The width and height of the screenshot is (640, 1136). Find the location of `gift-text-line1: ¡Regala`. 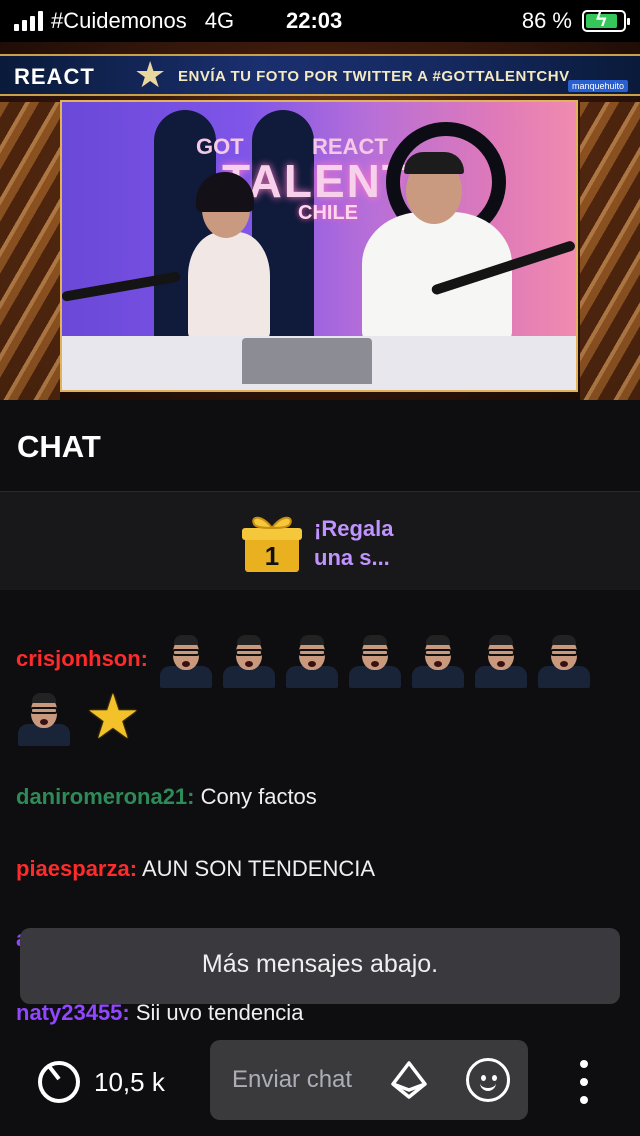

gift-text-line1: ¡Regala is located at coordinates (354, 528).